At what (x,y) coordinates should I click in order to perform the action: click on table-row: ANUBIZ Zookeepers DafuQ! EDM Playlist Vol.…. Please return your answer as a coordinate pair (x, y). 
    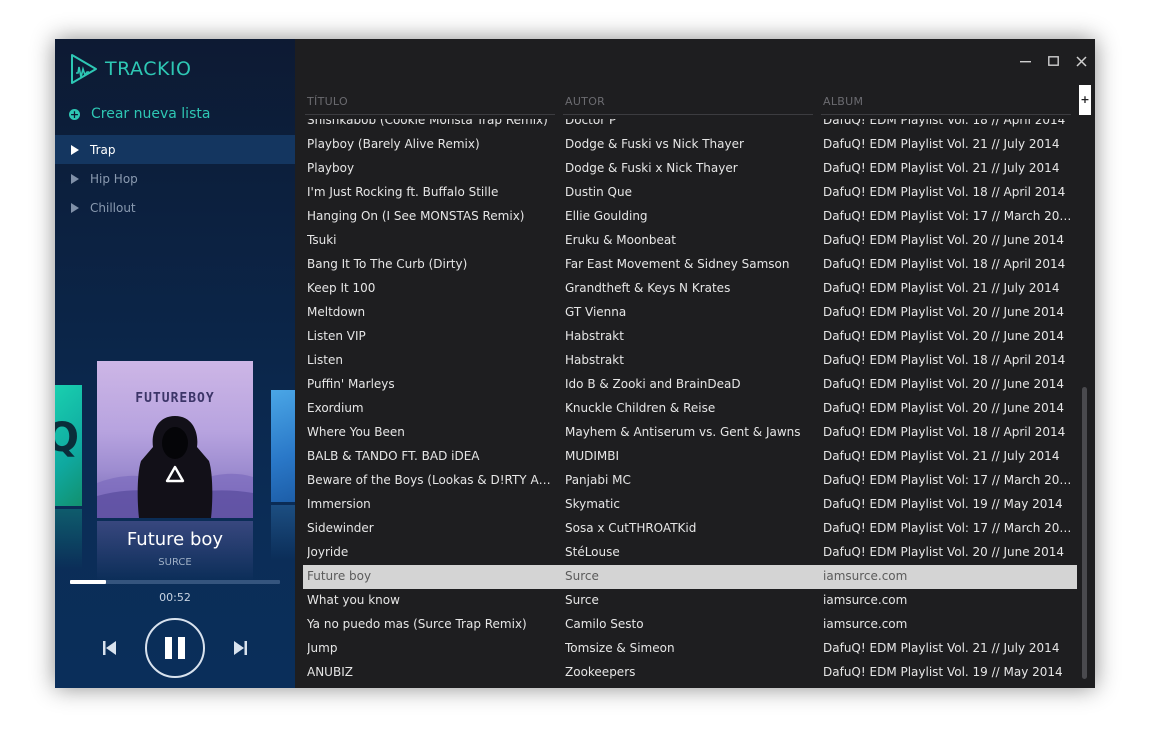
    Looking at the image, I should click on (690, 673).